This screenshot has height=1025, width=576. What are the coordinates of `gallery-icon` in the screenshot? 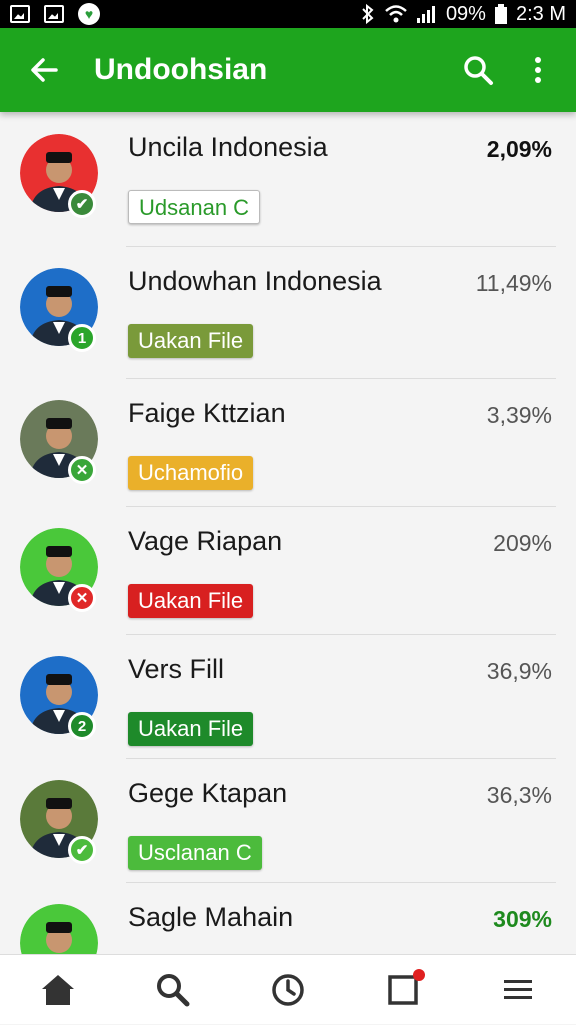 It's located at (54, 14).